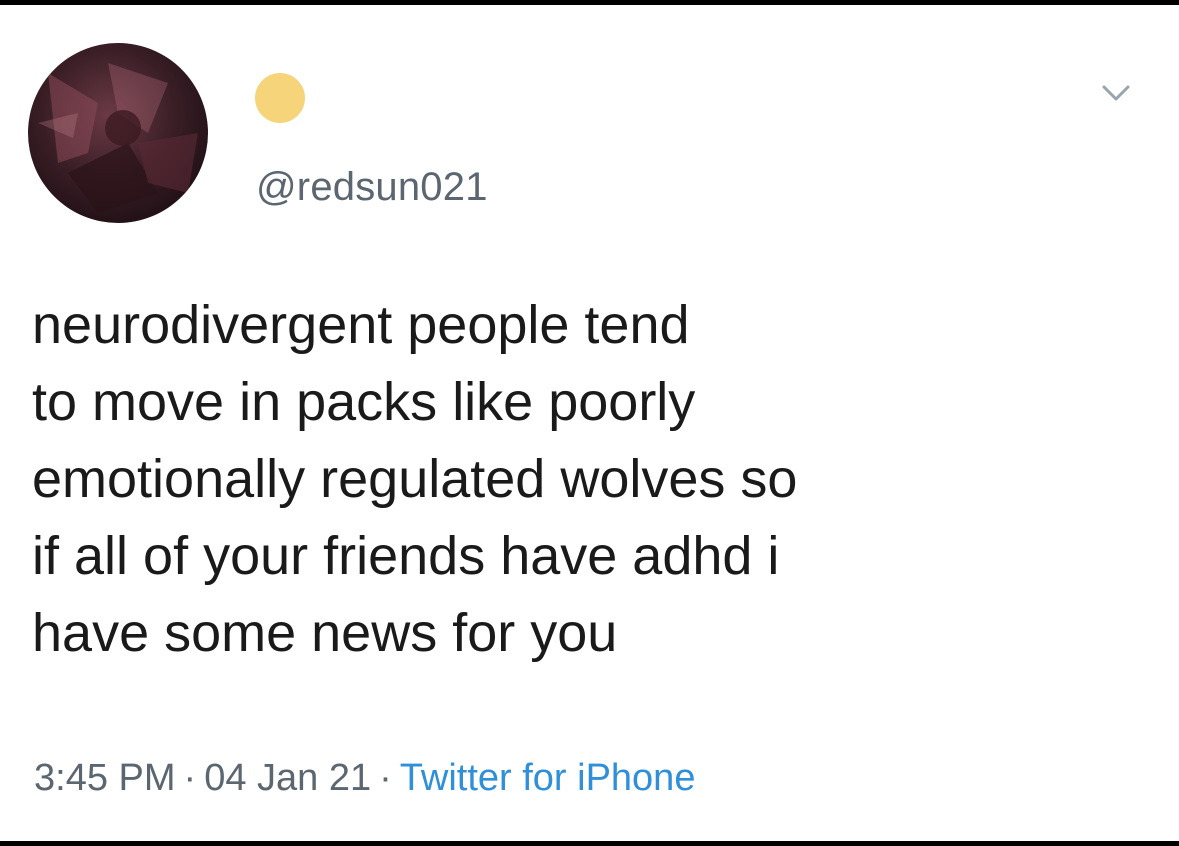 Image resolution: width=1179 pixels, height=846 pixels. Describe the element at coordinates (105, 778) in the screenshot. I see `tweet-time: 3:45 PM` at that location.